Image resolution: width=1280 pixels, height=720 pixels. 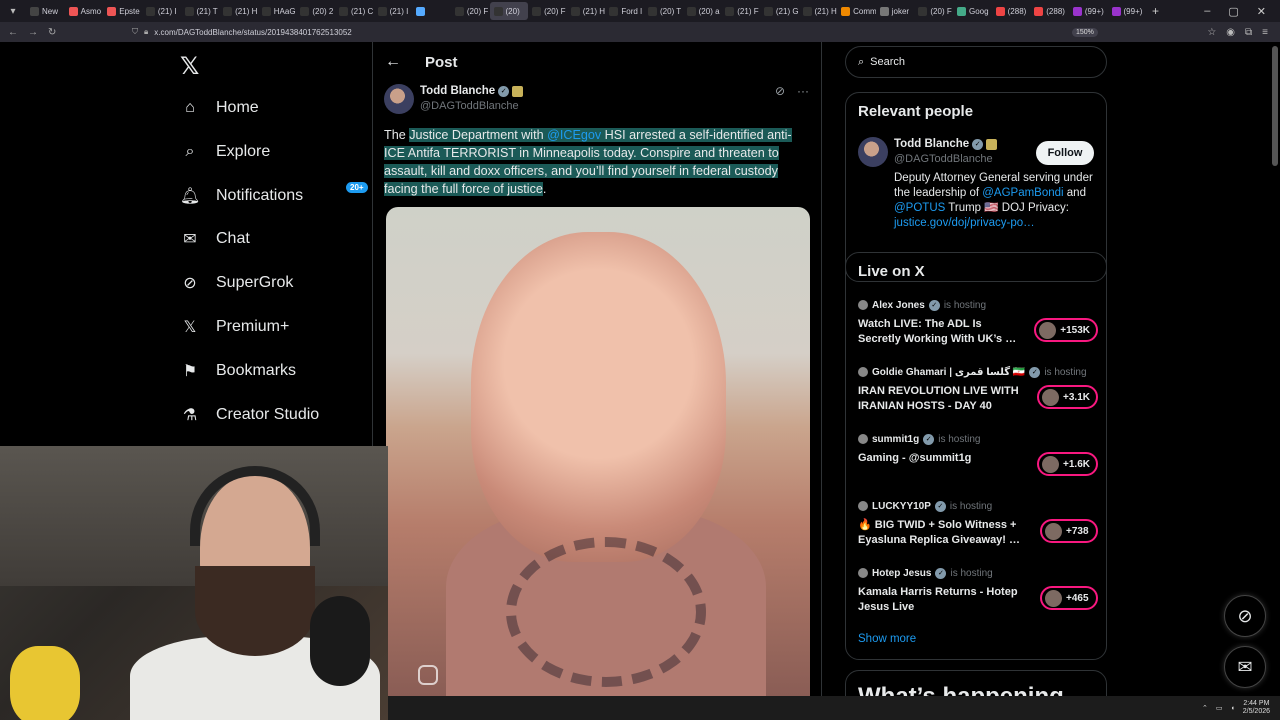 I want to click on browser-tab: Comm, so click(x=856, y=11).